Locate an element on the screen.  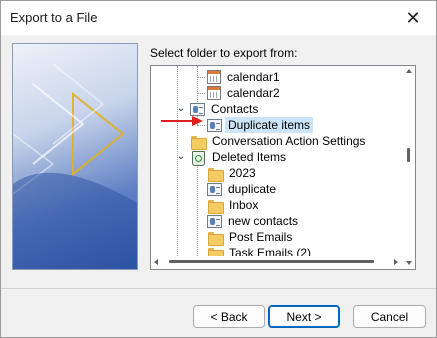
tree-item-calendar2: calendar2 is located at coordinates (245, 93).